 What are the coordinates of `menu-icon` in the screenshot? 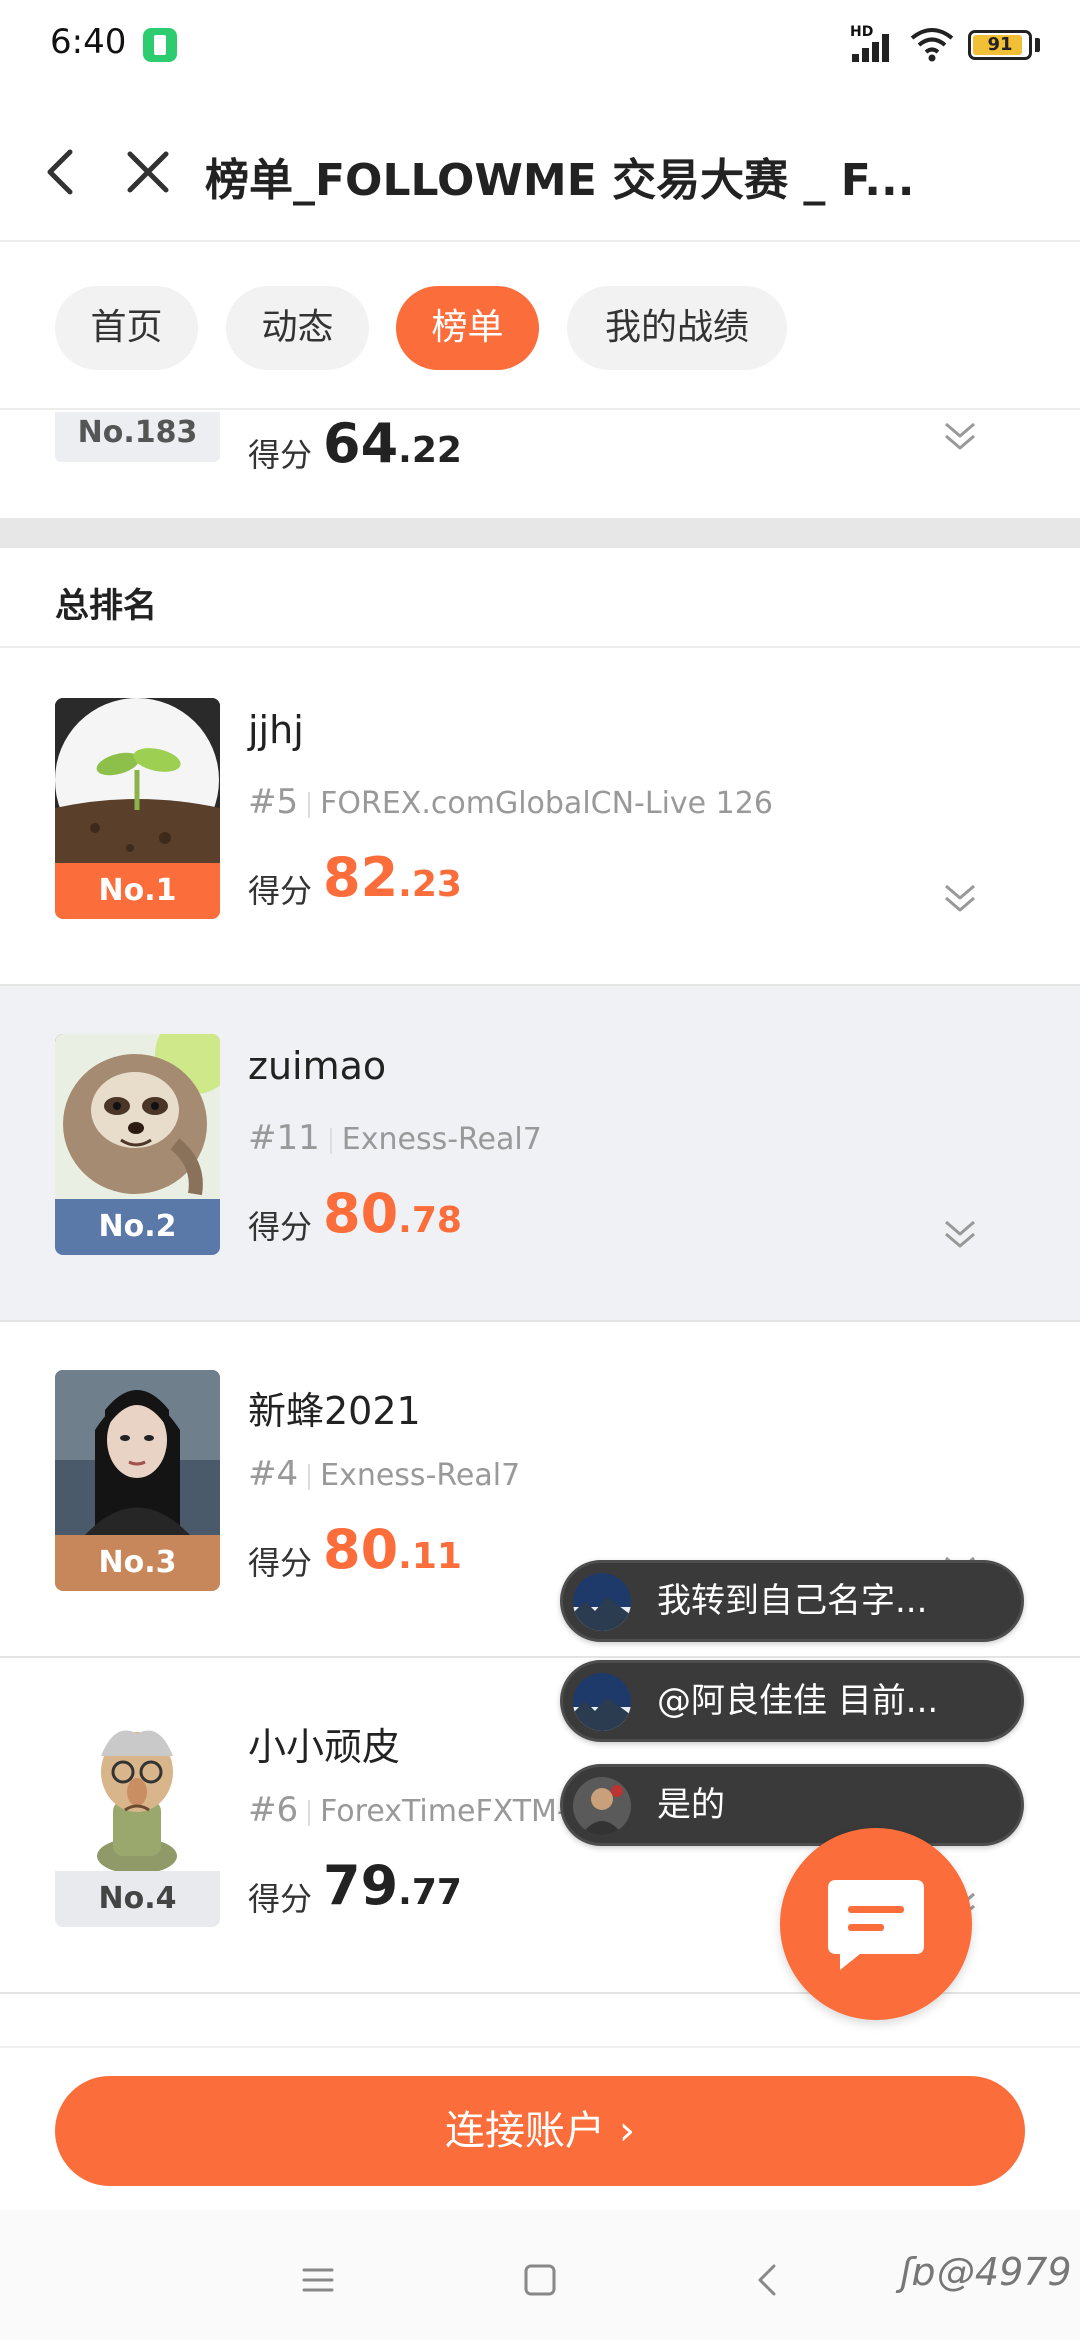 It's located at (318, 2280).